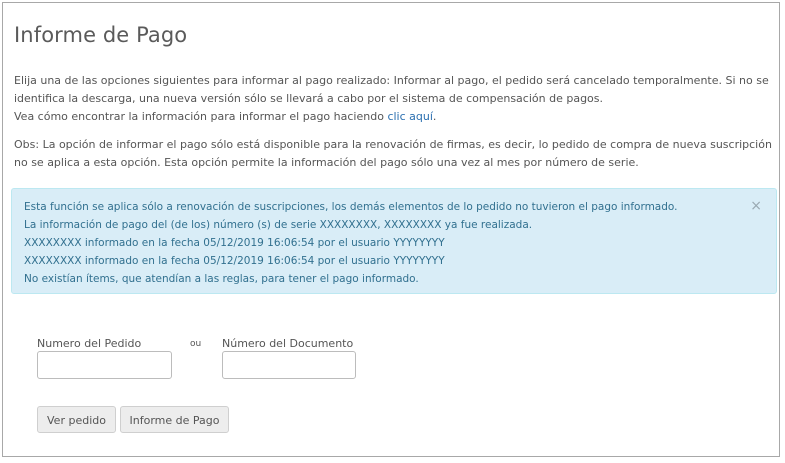 This screenshot has width=785, height=463. What do you see at coordinates (756, 206) in the screenshot?
I see `close-icon: ×` at bounding box center [756, 206].